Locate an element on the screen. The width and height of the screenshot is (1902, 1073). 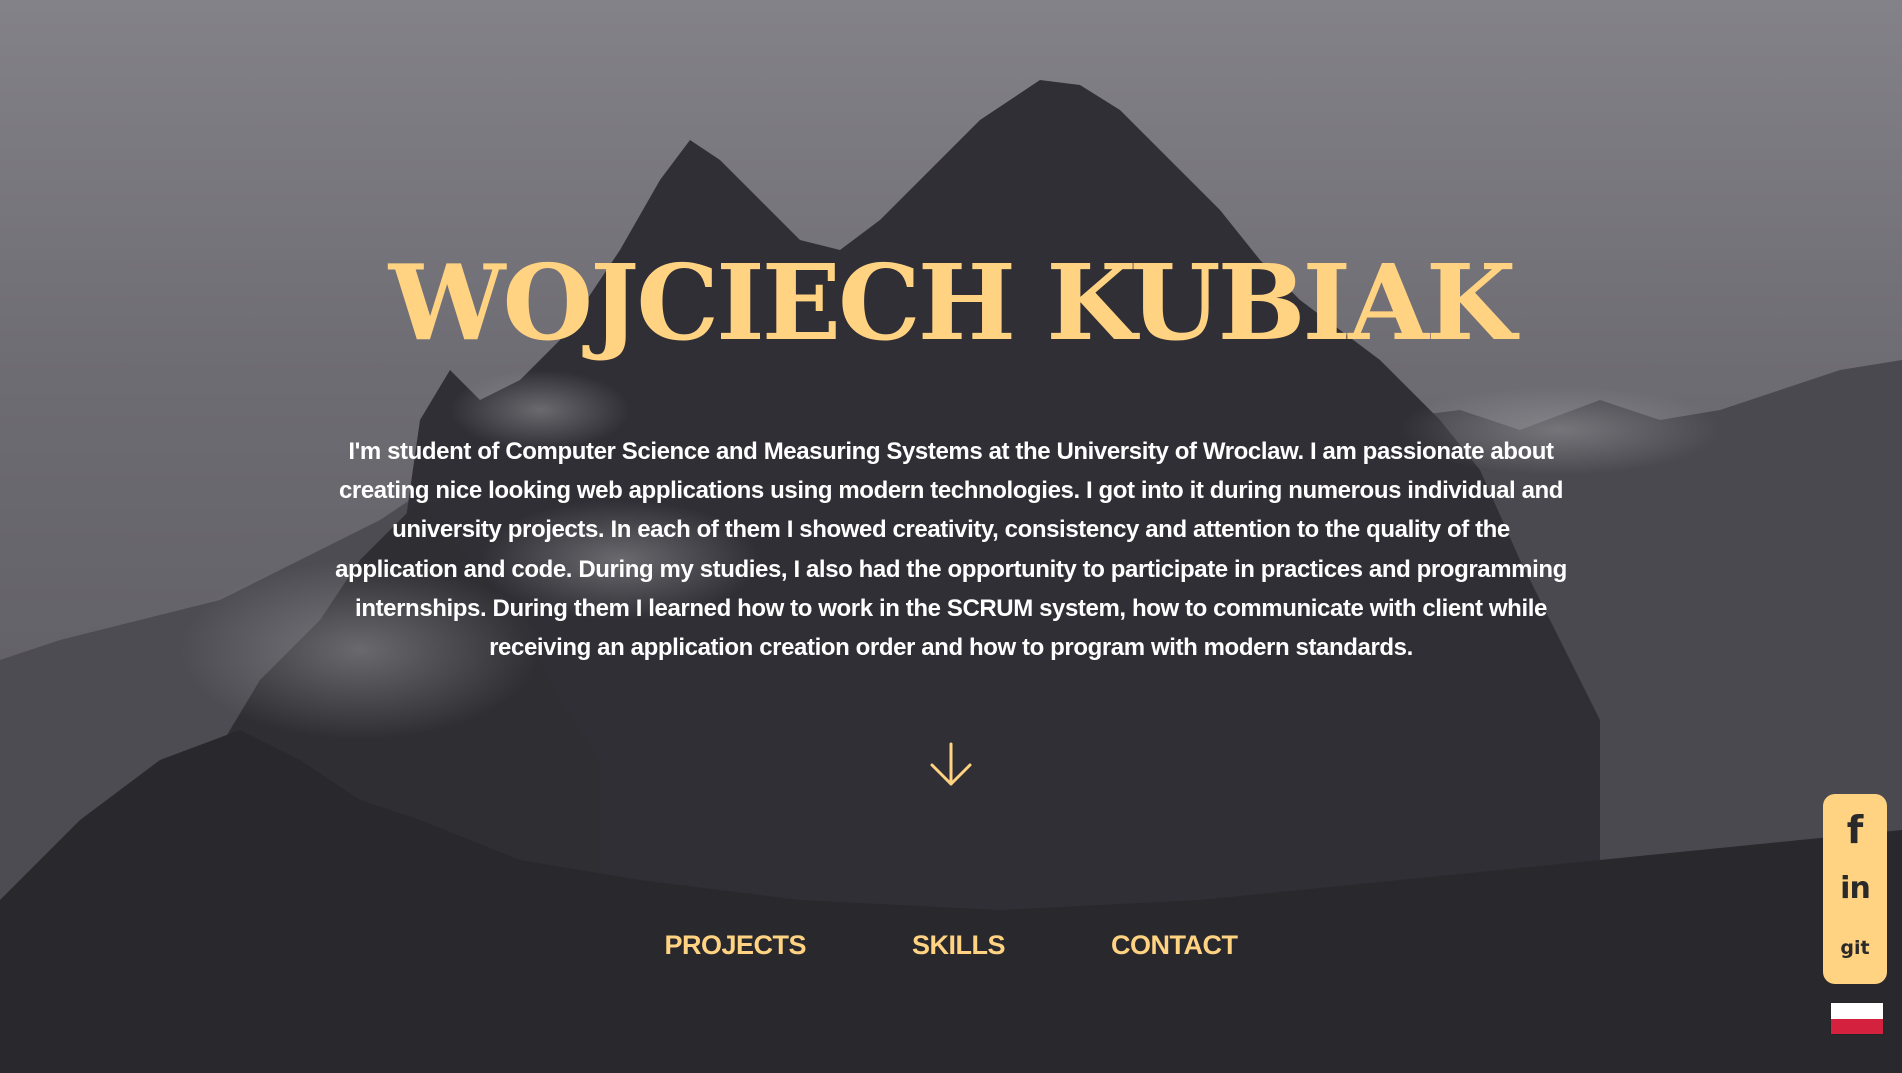
facebook-icon: f is located at coordinates (1855, 830).